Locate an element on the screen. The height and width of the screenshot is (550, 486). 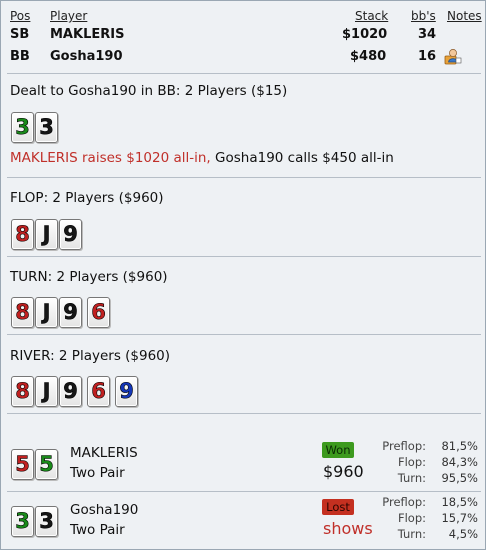
result-player-name: MAKLERIS is located at coordinates (104, 453).